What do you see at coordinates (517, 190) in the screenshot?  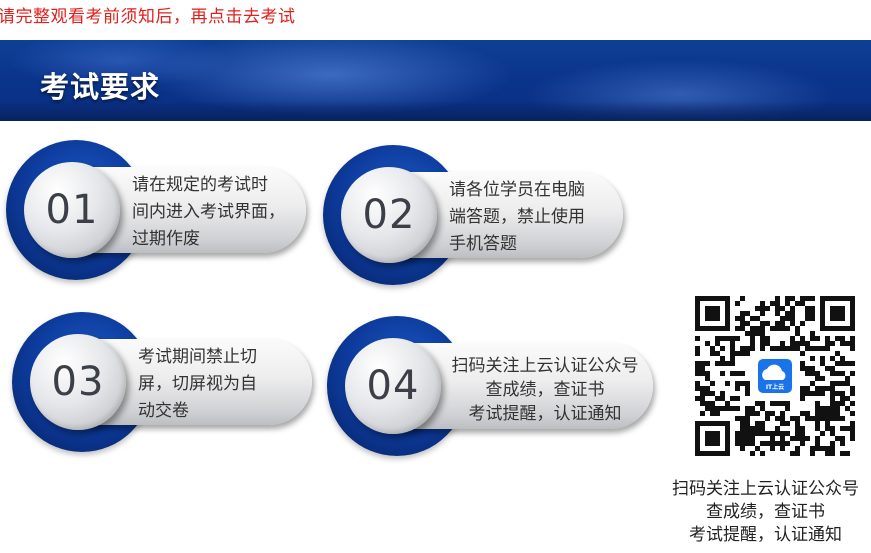 I see `item-text-line: 请各位学员在电脑` at bounding box center [517, 190].